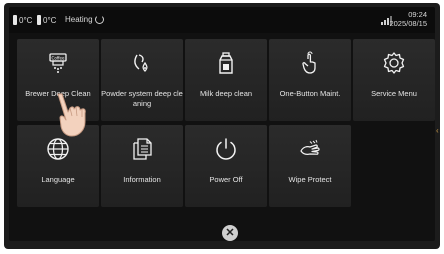 This screenshot has height=254, width=444. Describe the element at coordinates (142, 179) in the screenshot. I see `tile-label: Information` at that location.